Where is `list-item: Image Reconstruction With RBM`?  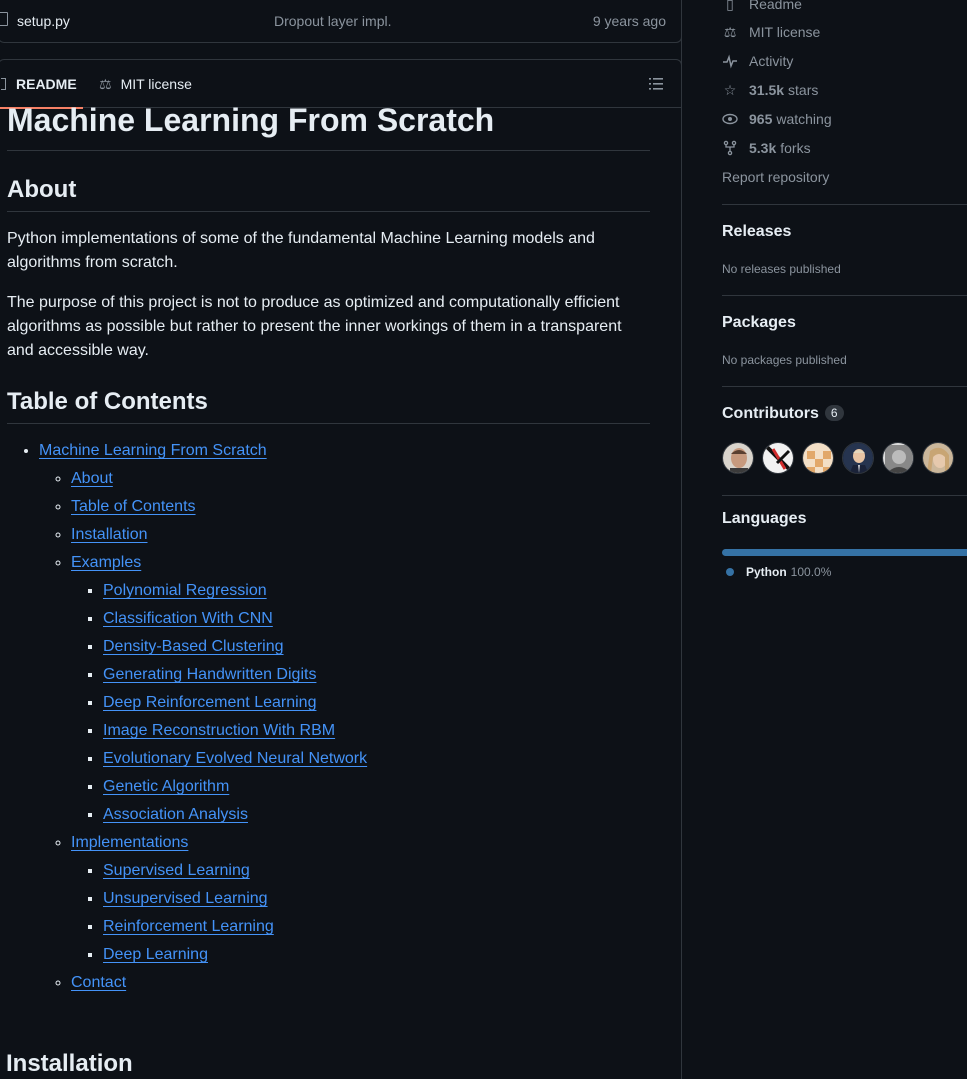
list-item: Image Reconstruction With RBM is located at coordinates (376, 731).